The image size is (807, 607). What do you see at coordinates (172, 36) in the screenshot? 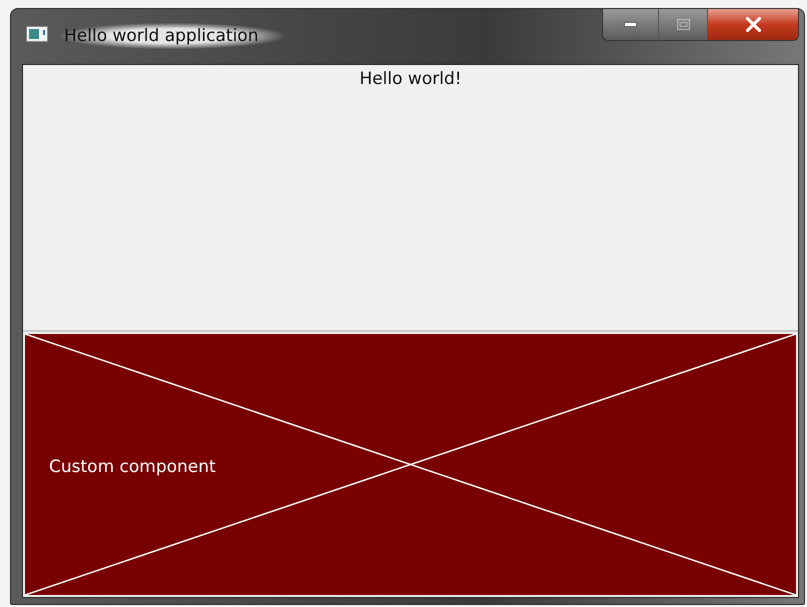
I see `window-title: Hello world application` at bounding box center [172, 36].